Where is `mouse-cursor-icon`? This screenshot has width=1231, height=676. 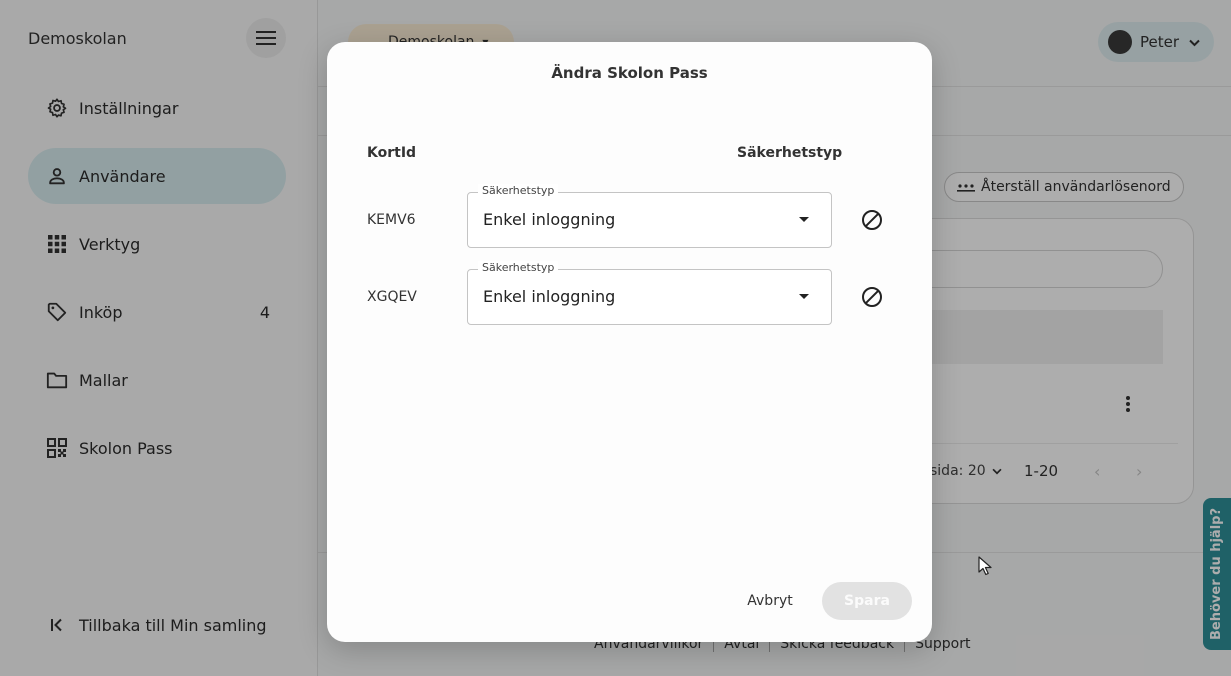 mouse-cursor-icon is located at coordinates (985, 568).